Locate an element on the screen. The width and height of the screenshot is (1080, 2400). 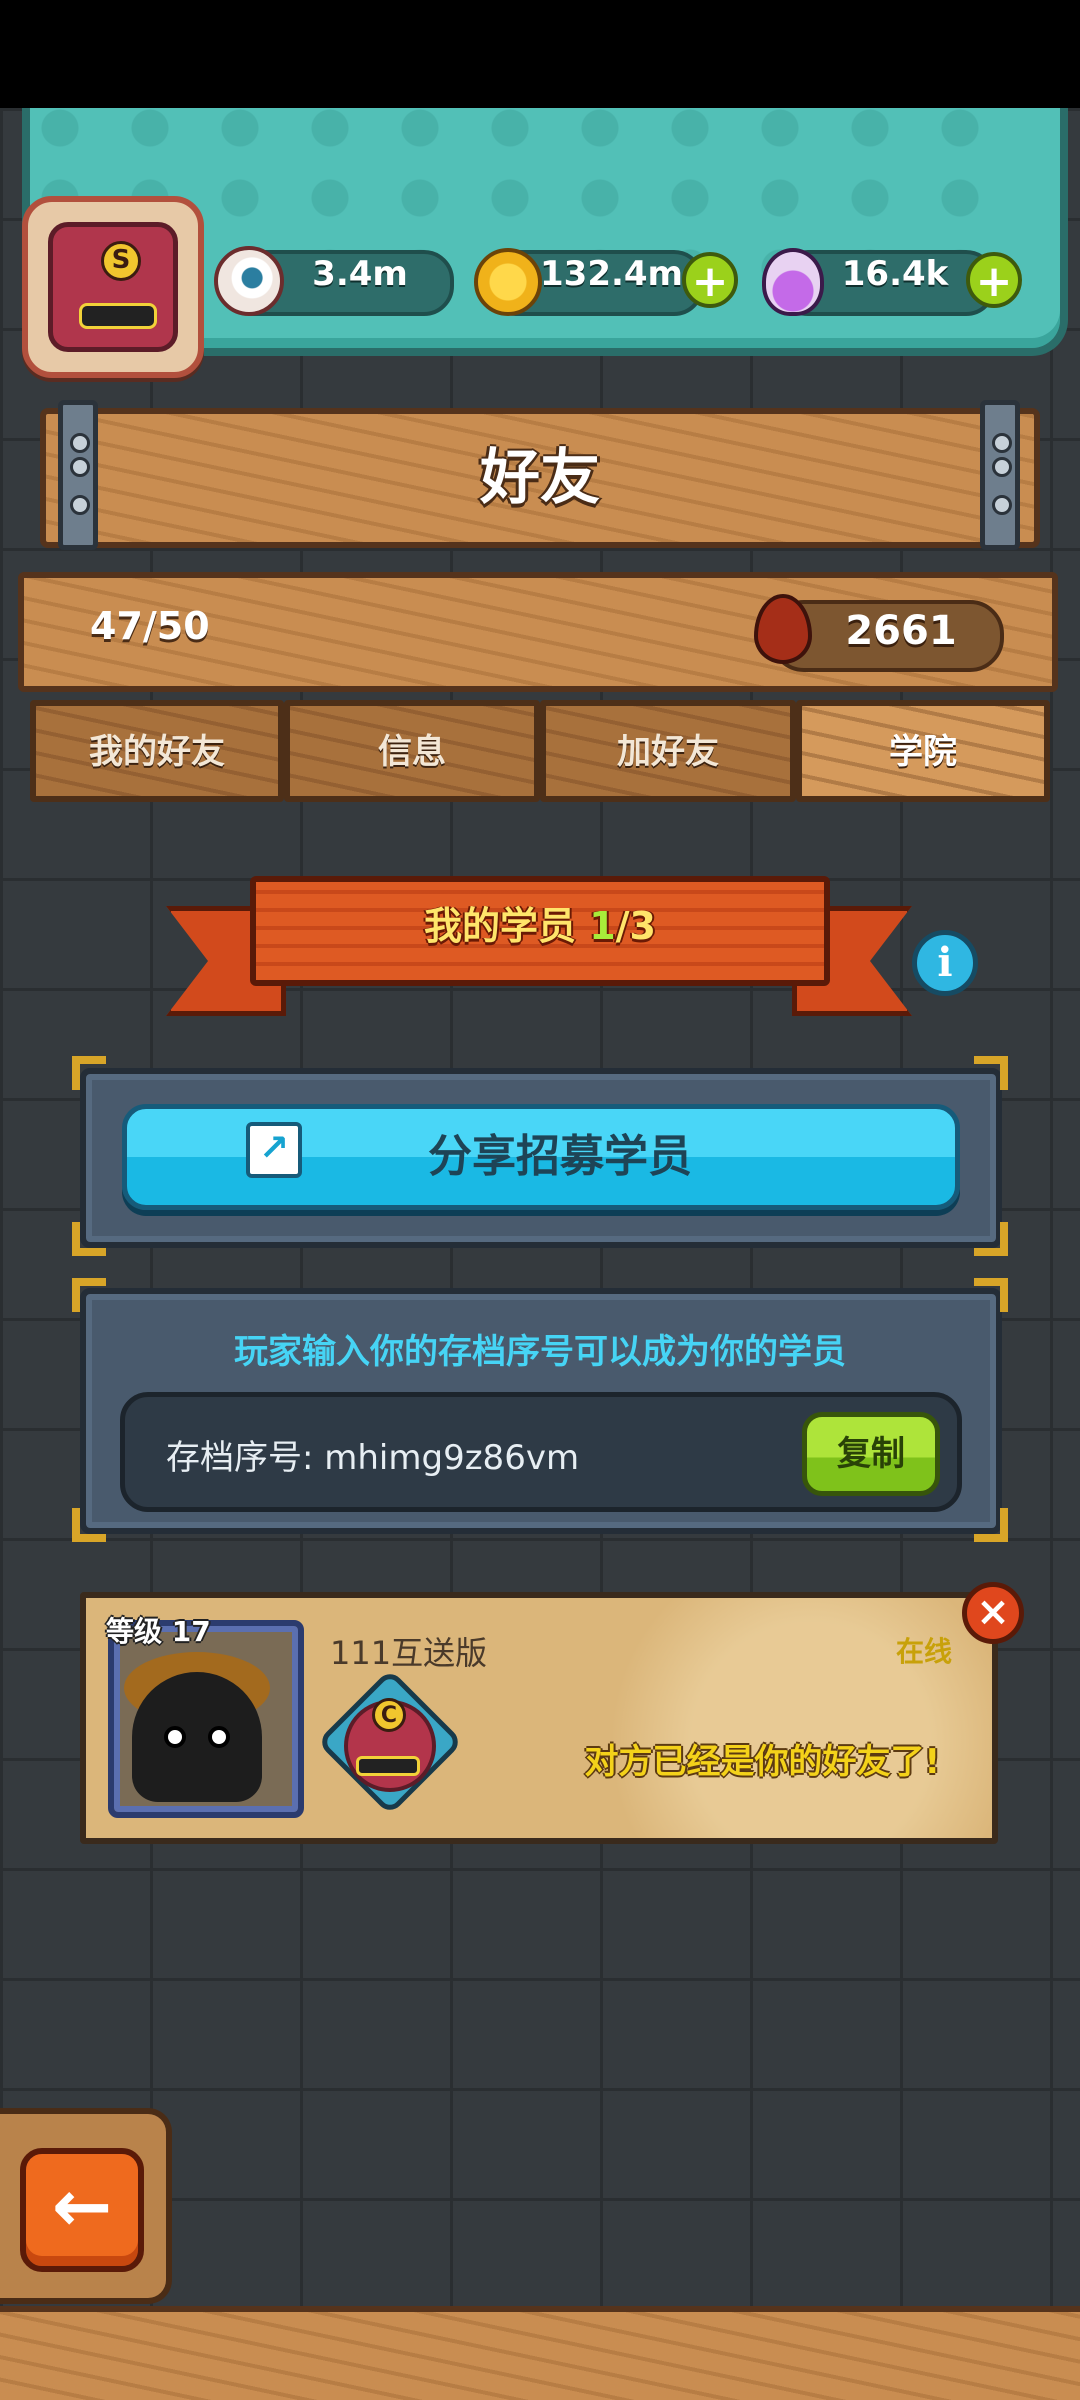
banner-total: /3 is located at coordinates (635, 926).